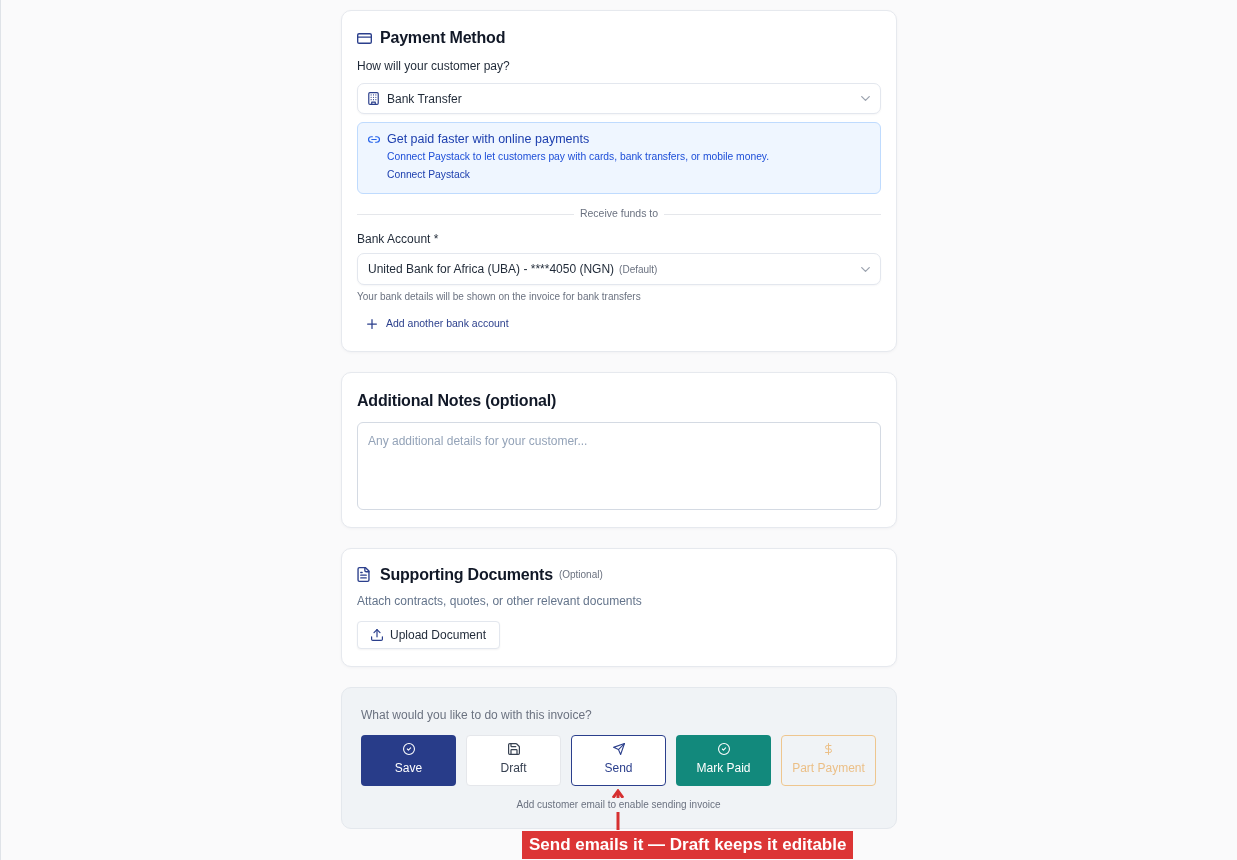 Image resolution: width=1237 pixels, height=860 pixels. What do you see at coordinates (489, 139) in the screenshot?
I see `banner-title: Get paid faster with online payments` at bounding box center [489, 139].